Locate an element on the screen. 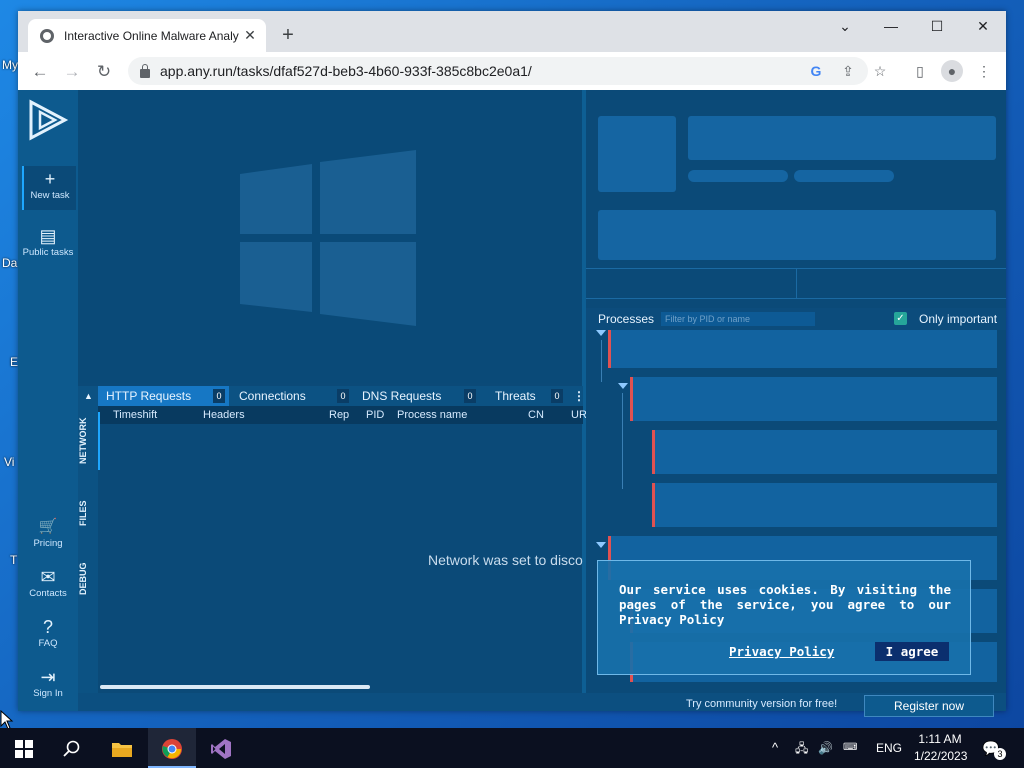  side-panel-icon: ▯ is located at coordinates (920, 71).